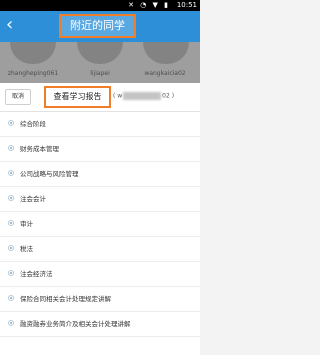 Image resolution: width=320 pixels, height=355 pixels. What do you see at coordinates (100, 274) in the screenshot?
I see `list-item: 注会经济法` at bounding box center [100, 274].